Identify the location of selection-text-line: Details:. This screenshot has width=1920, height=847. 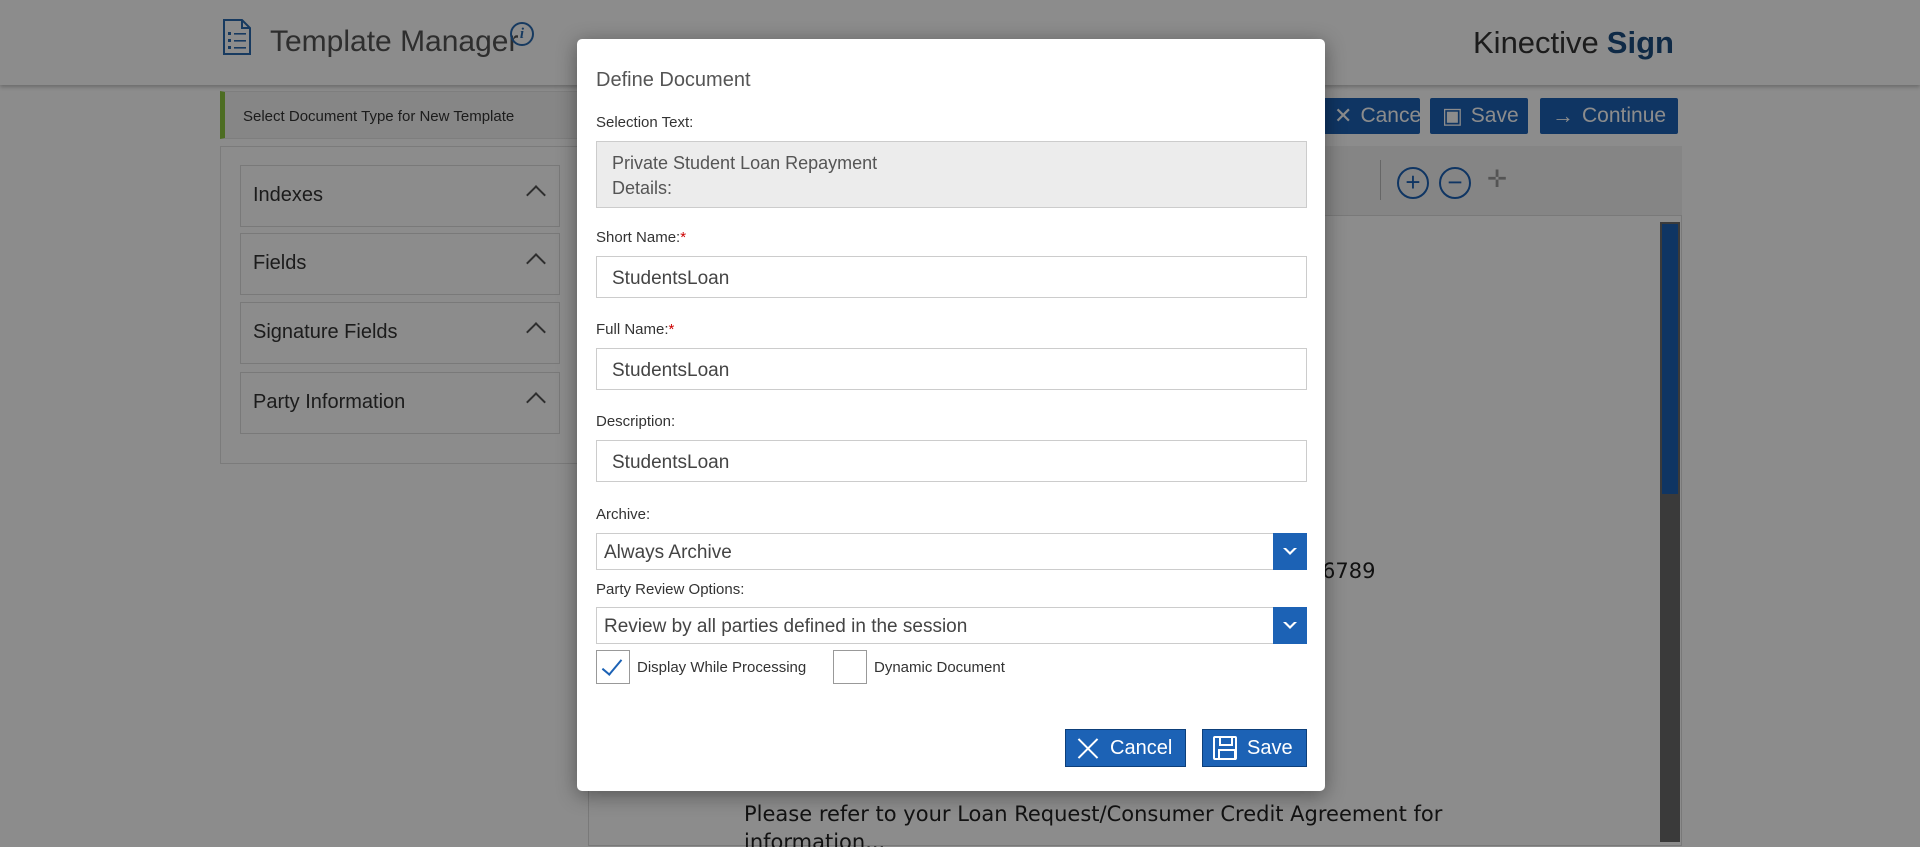
(642, 188).